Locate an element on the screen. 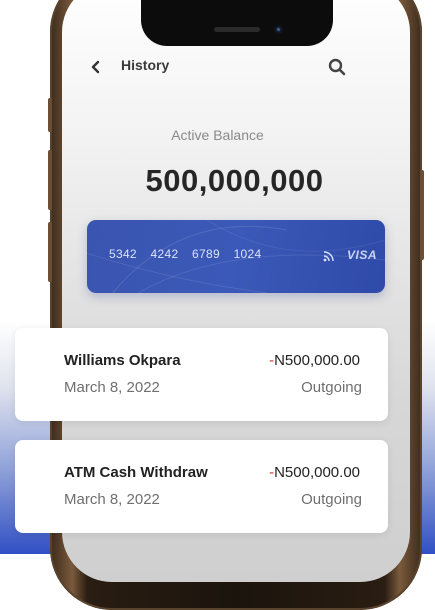 This screenshot has width=435, height=610. phone-camera is located at coordinates (278, 29).